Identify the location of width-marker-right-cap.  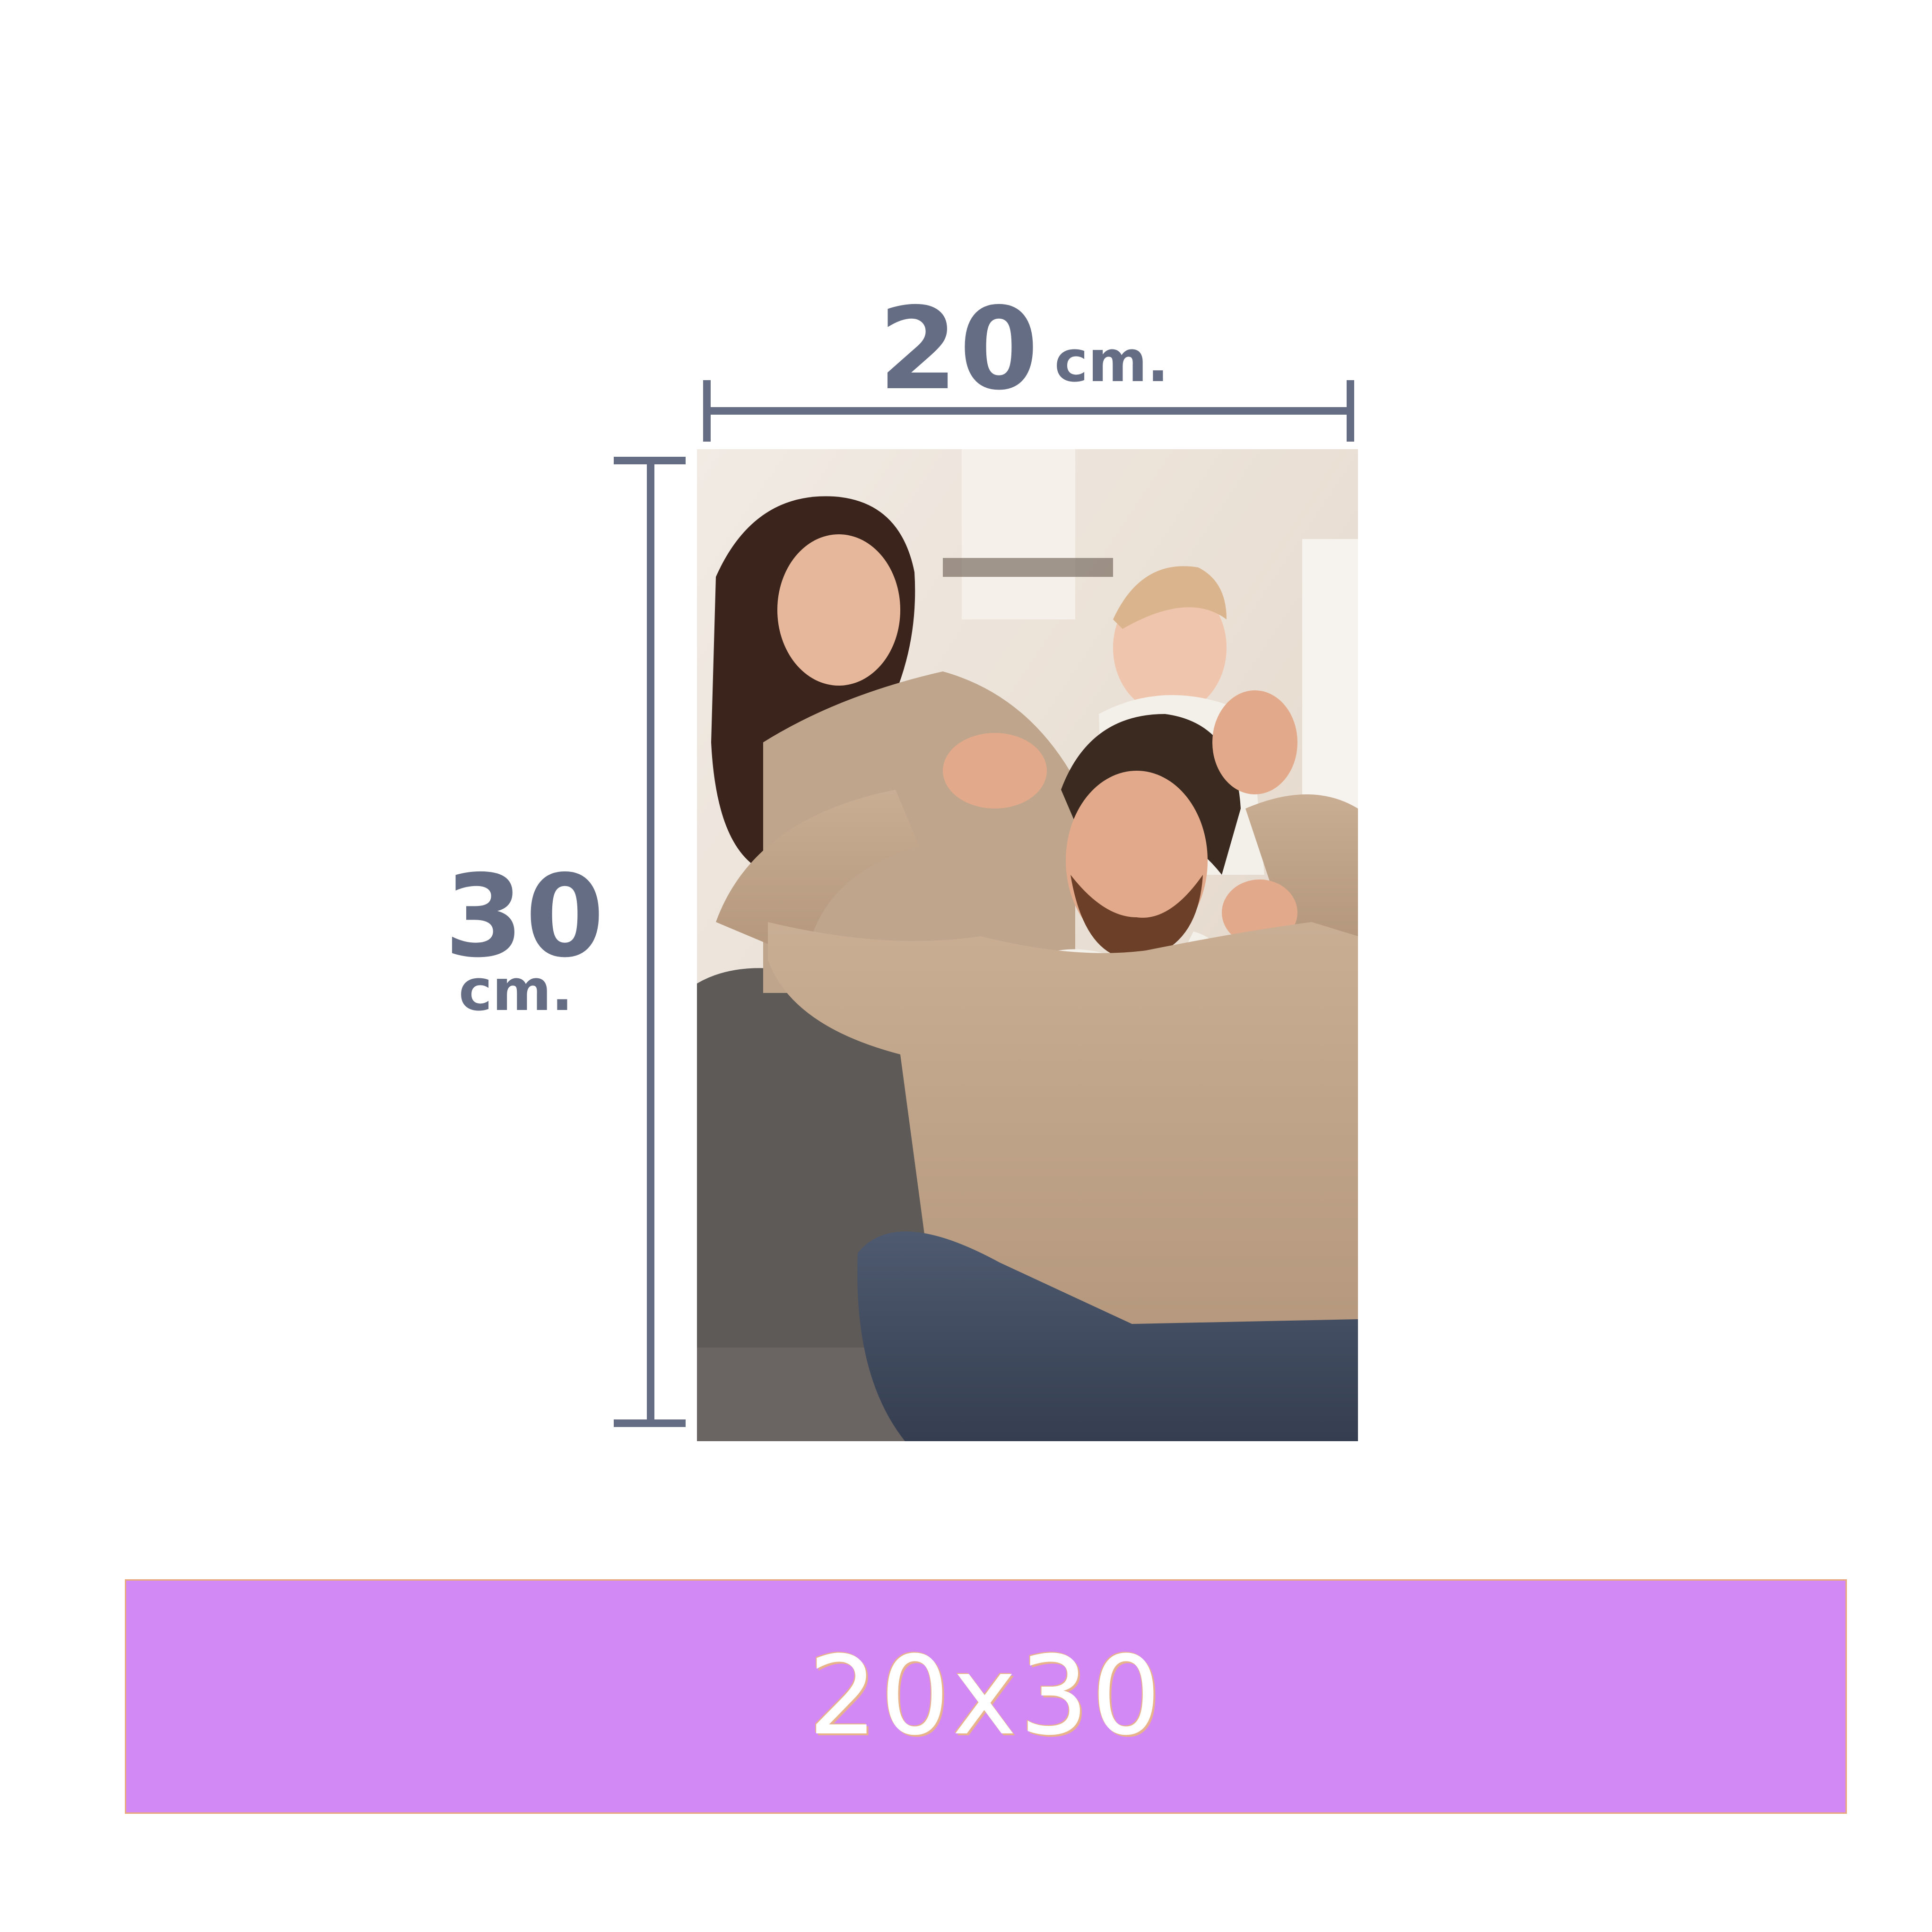
(1350, 411).